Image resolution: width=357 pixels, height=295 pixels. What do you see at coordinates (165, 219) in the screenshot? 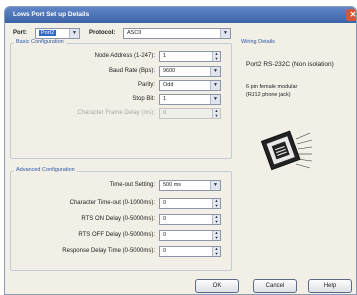
I see `rts-on-delay-value: 0` at bounding box center [165, 219].